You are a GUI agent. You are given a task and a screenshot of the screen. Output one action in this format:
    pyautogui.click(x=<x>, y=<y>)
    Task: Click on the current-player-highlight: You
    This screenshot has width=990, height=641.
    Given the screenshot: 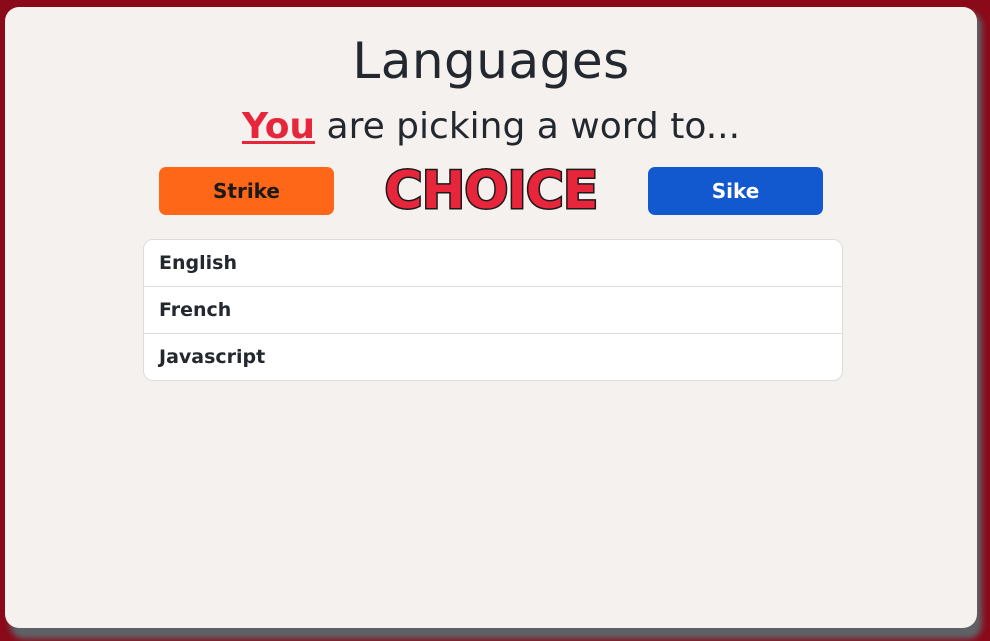 What is the action you would take?
    pyautogui.click(x=278, y=126)
    